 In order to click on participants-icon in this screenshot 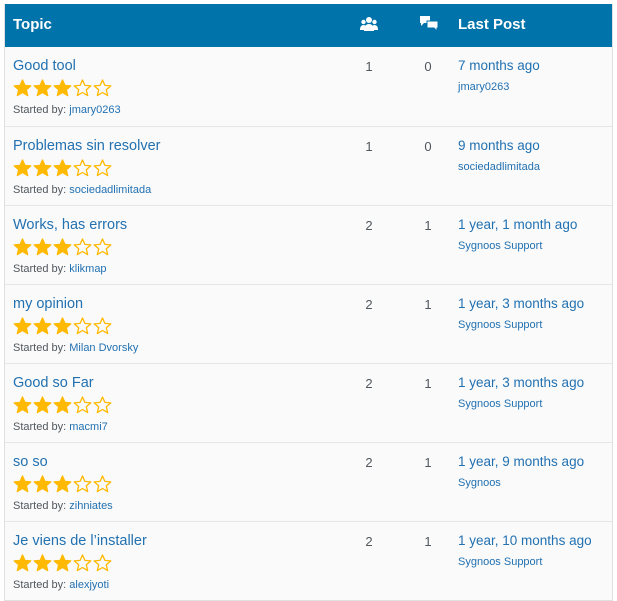, I will do `click(369, 26)`.